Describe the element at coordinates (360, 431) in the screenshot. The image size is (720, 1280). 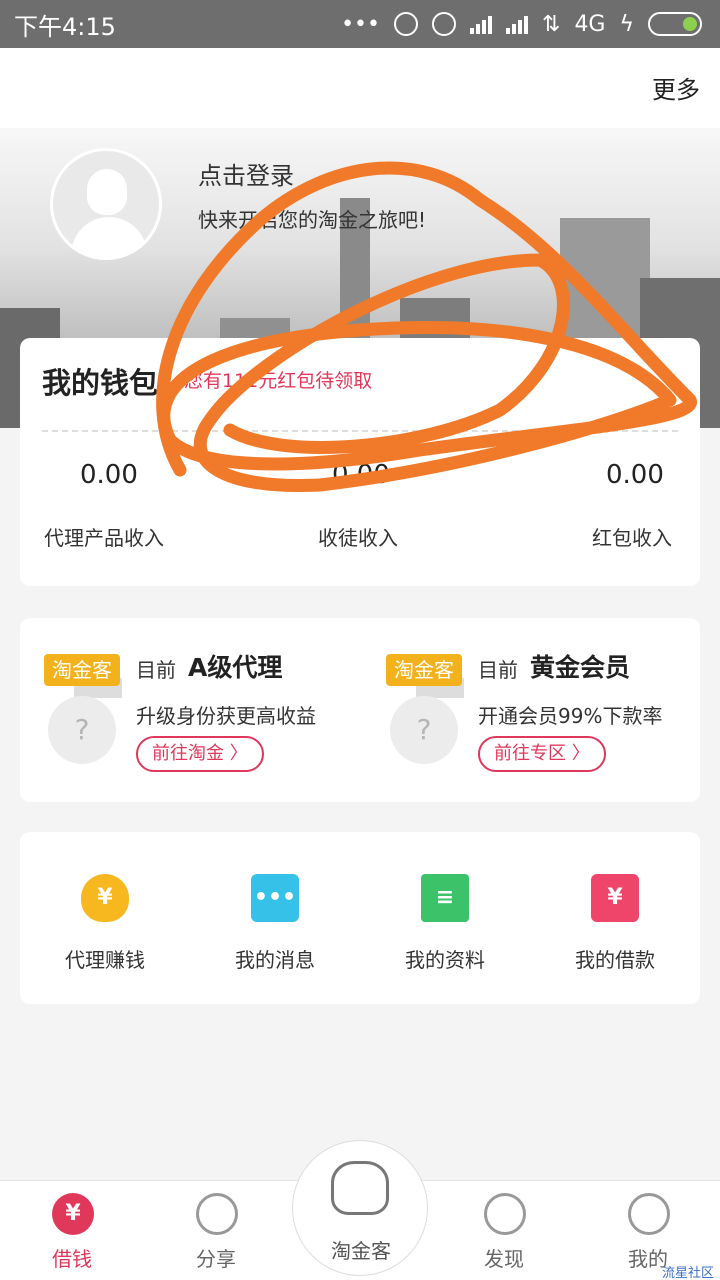
I see `divider` at that location.